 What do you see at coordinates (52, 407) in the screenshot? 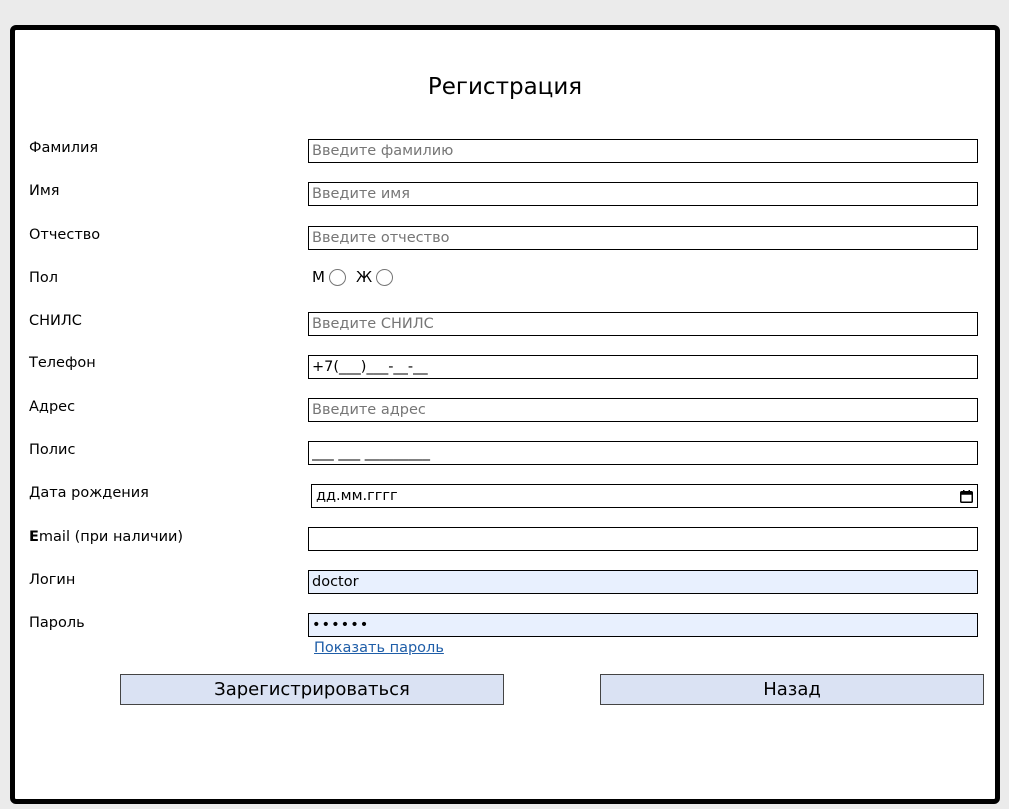
I see `address-label: Адрес` at bounding box center [52, 407].